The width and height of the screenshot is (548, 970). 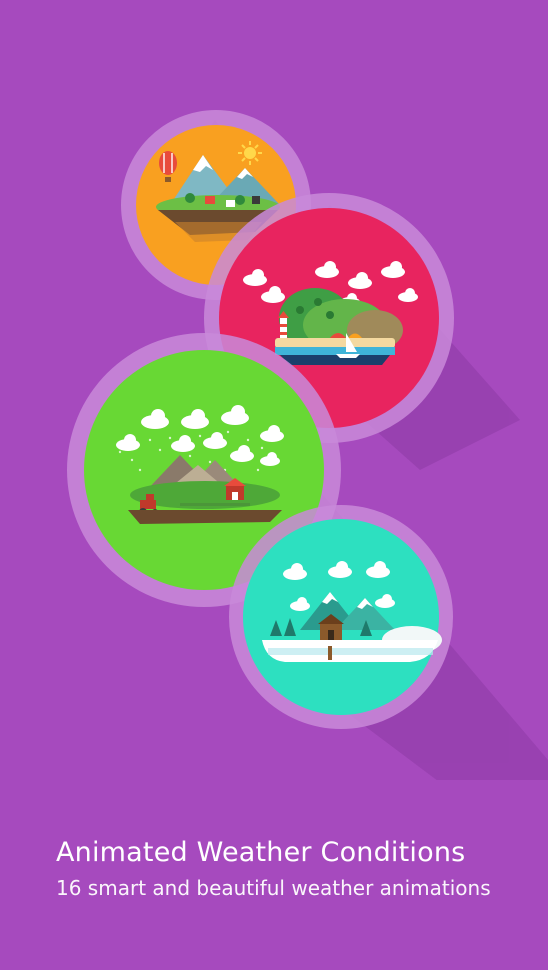 I want to click on page-title: Animated Weather Conditions, so click(x=261, y=852).